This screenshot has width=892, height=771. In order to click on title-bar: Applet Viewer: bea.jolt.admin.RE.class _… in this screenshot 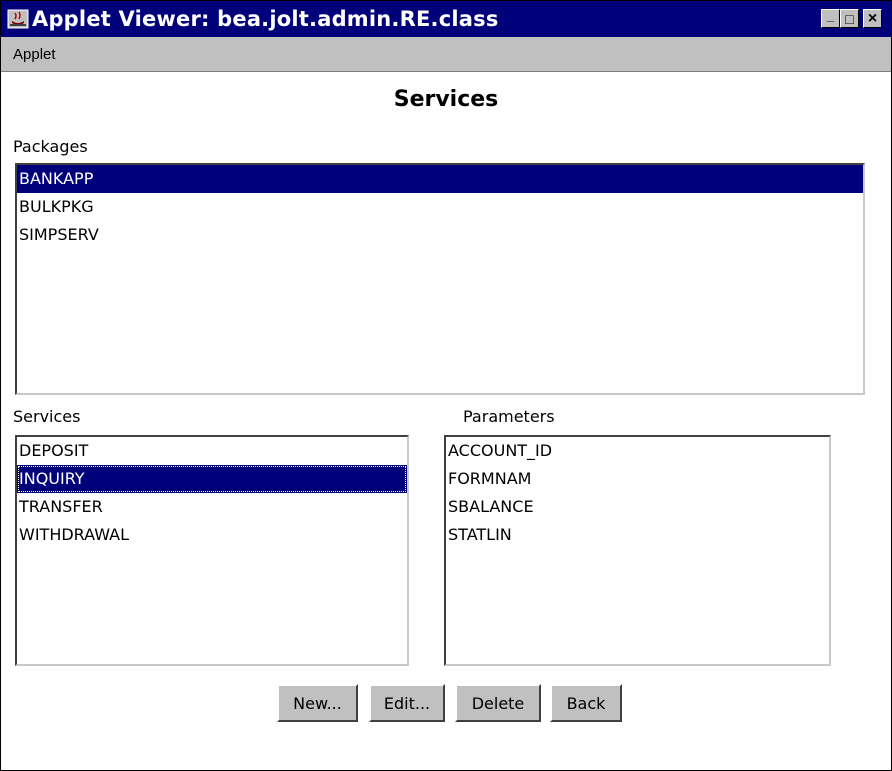, I will do `click(446, 19)`.